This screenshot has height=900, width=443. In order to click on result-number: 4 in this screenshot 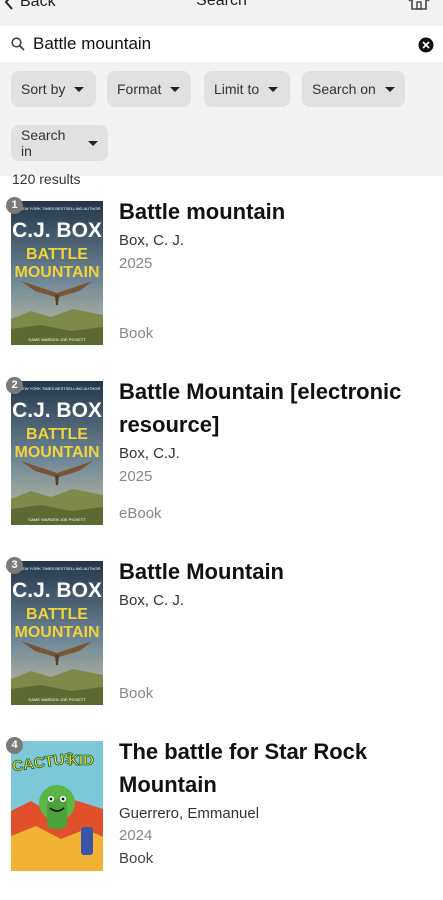, I will do `click(14, 745)`.